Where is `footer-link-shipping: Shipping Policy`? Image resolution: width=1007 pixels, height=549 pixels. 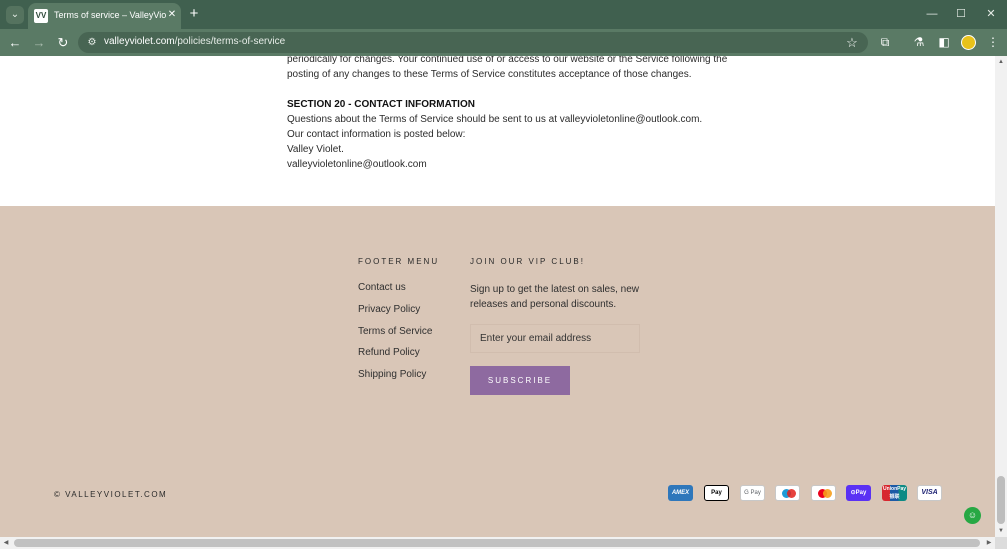
footer-link-shipping: Shipping Policy is located at coordinates (392, 374).